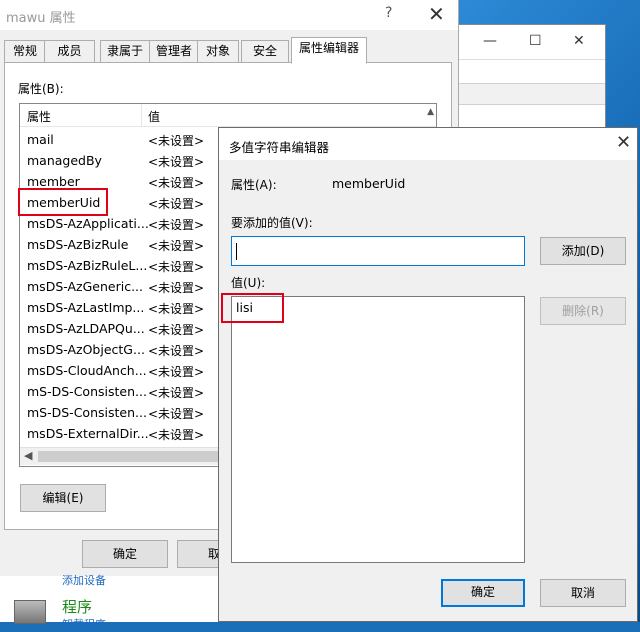 The image size is (640, 632). I want to click on highlight-box-lisi, so click(252, 308).